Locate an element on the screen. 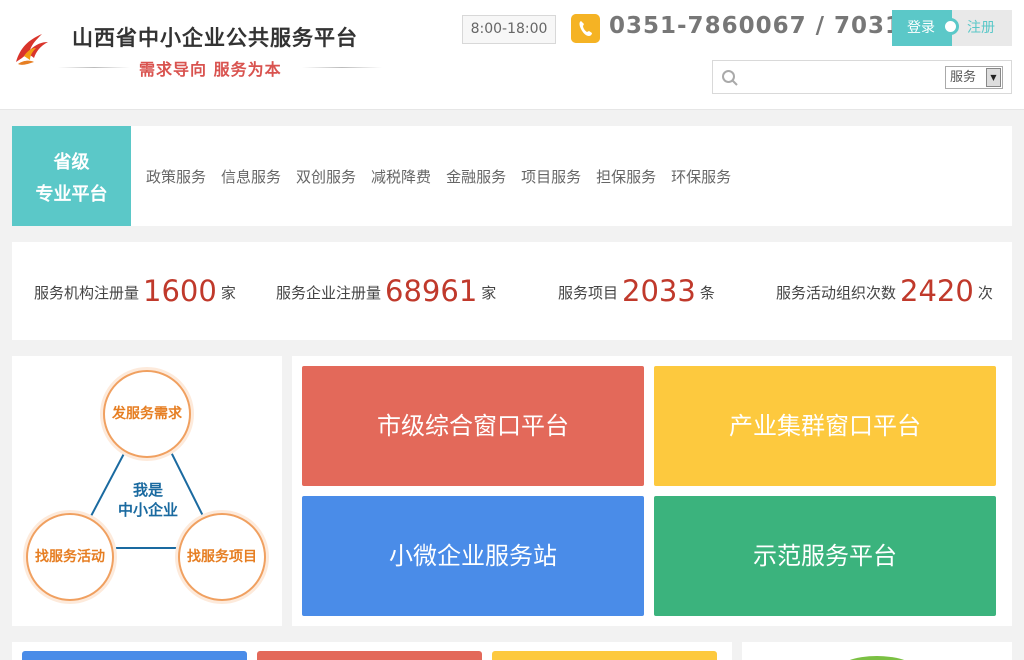  stat-label: 服务企业注册量 is located at coordinates (329, 293).